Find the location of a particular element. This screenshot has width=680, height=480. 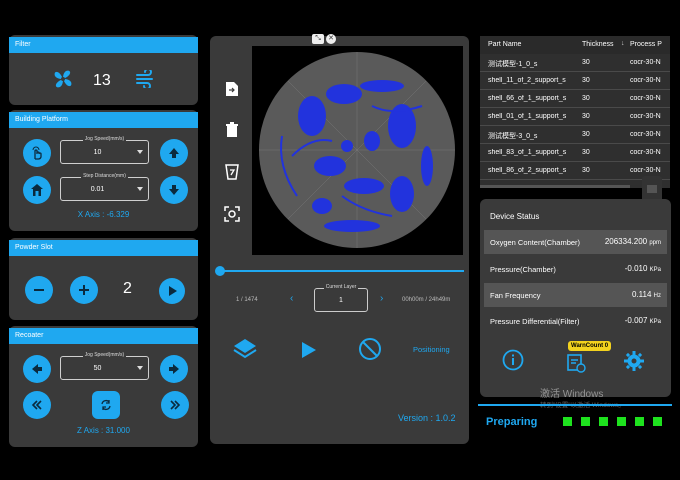

layer-count: 1 / 1474 is located at coordinates (247, 300).